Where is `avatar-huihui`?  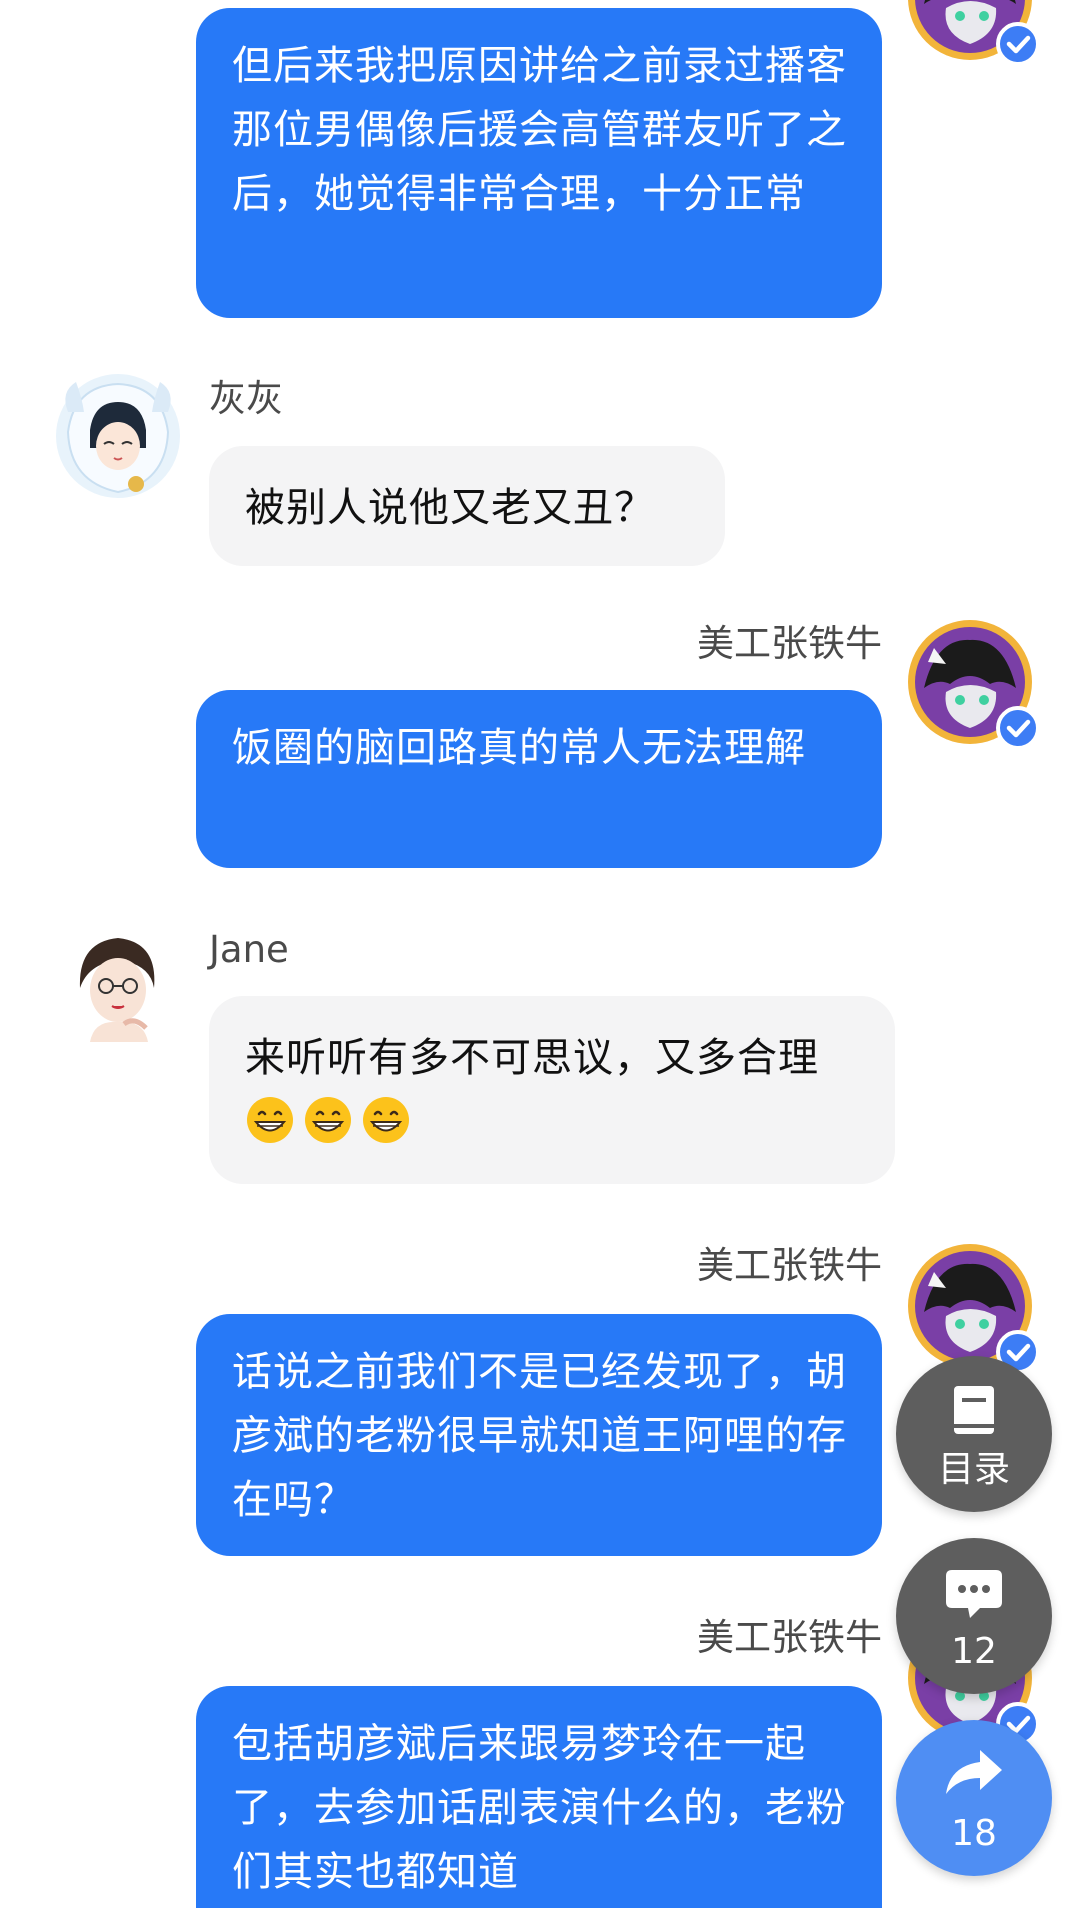 avatar-huihui is located at coordinates (118, 436).